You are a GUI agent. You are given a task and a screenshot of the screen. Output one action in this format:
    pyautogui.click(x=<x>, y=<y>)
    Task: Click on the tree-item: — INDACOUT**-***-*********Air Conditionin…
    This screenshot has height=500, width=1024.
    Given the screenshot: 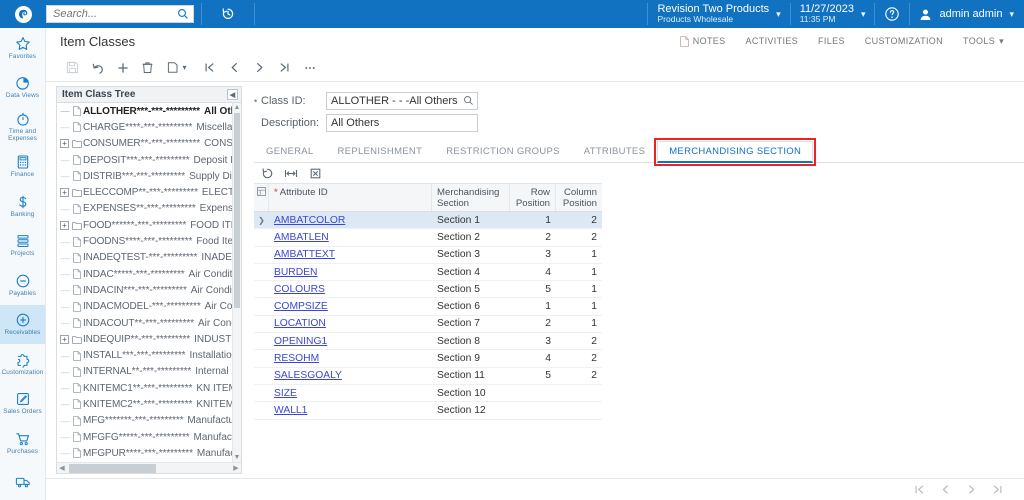 What is the action you would take?
    pyautogui.click(x=145, y=323)
    